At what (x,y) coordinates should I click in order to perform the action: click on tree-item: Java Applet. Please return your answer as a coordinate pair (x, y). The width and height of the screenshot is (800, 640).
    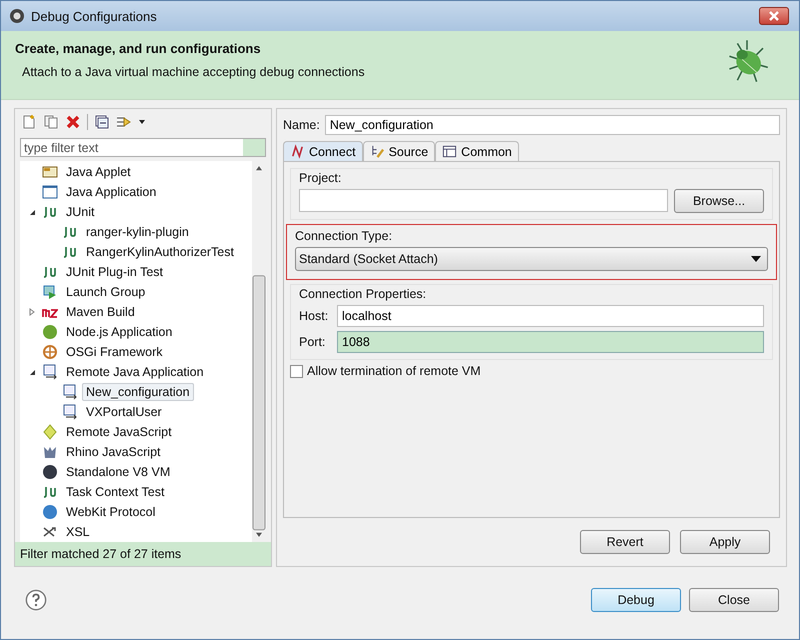
    Looking at the image, I should click on (98, 172).